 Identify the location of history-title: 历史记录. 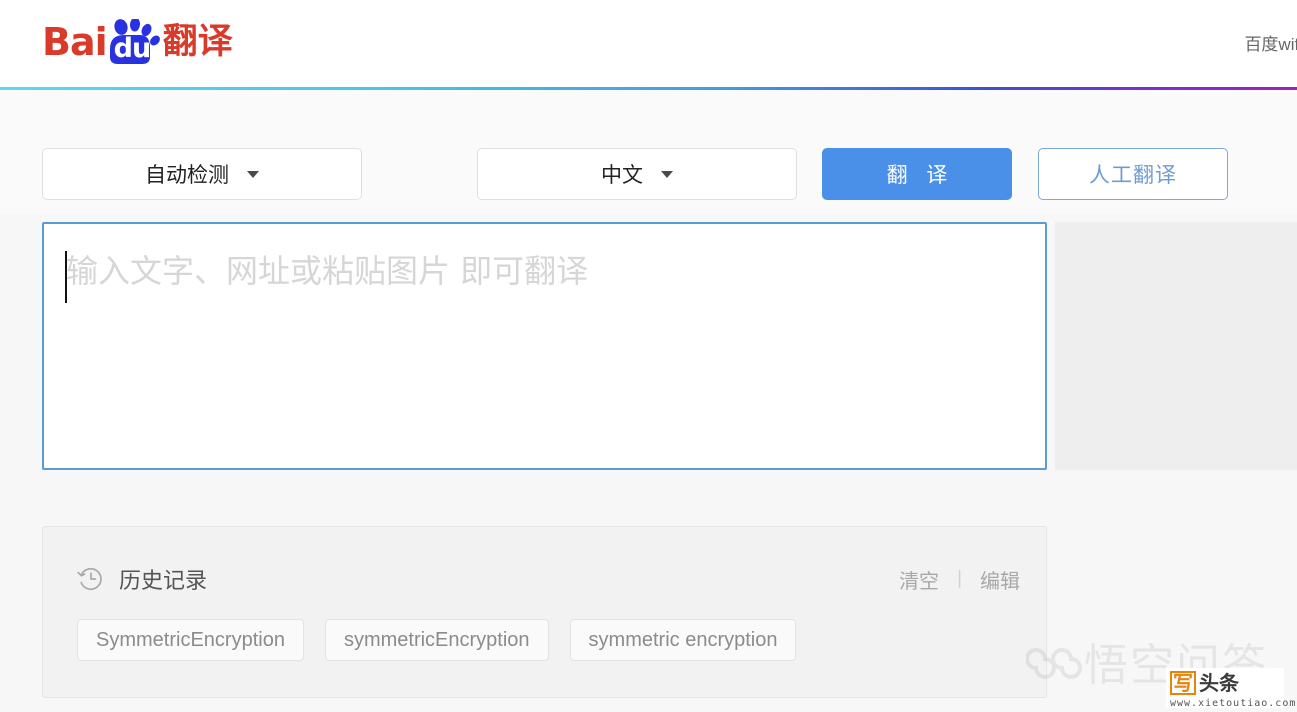
(163, 581).